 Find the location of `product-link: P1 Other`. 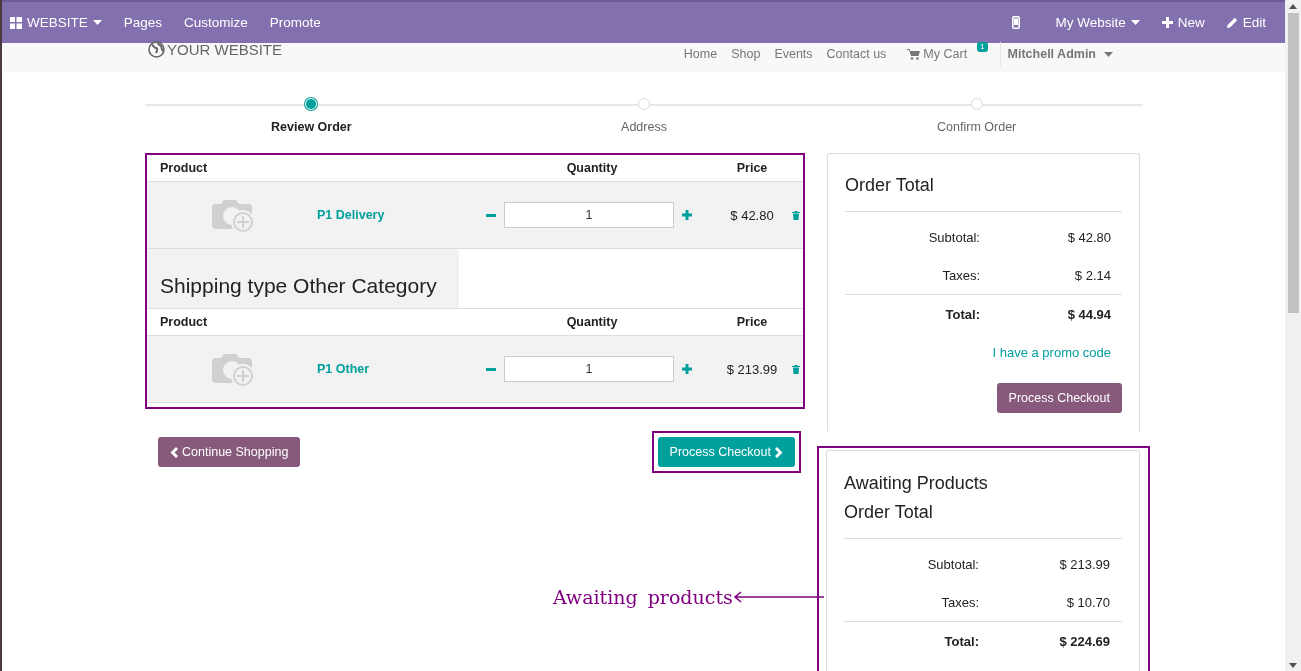

product-link: P1 Other is located at coordinates (343, 369).